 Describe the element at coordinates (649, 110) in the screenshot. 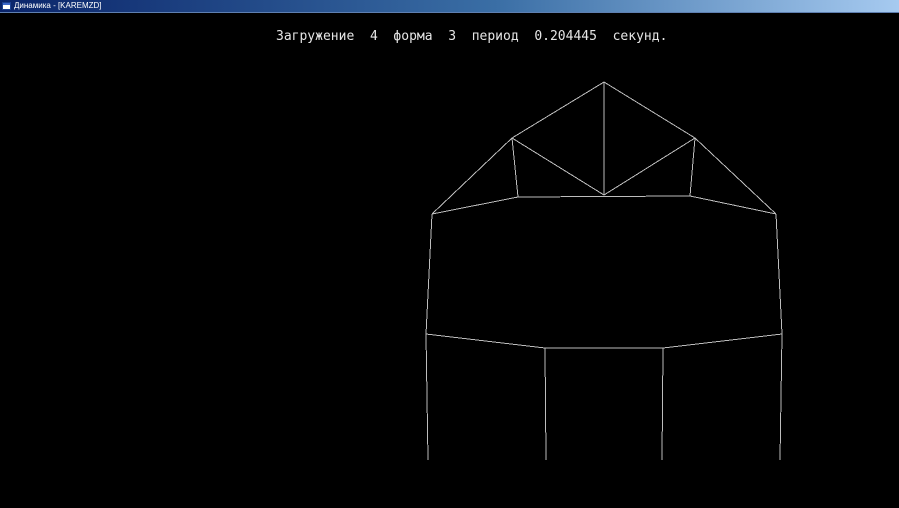

I see `roof-right-upper-chord` at that location.